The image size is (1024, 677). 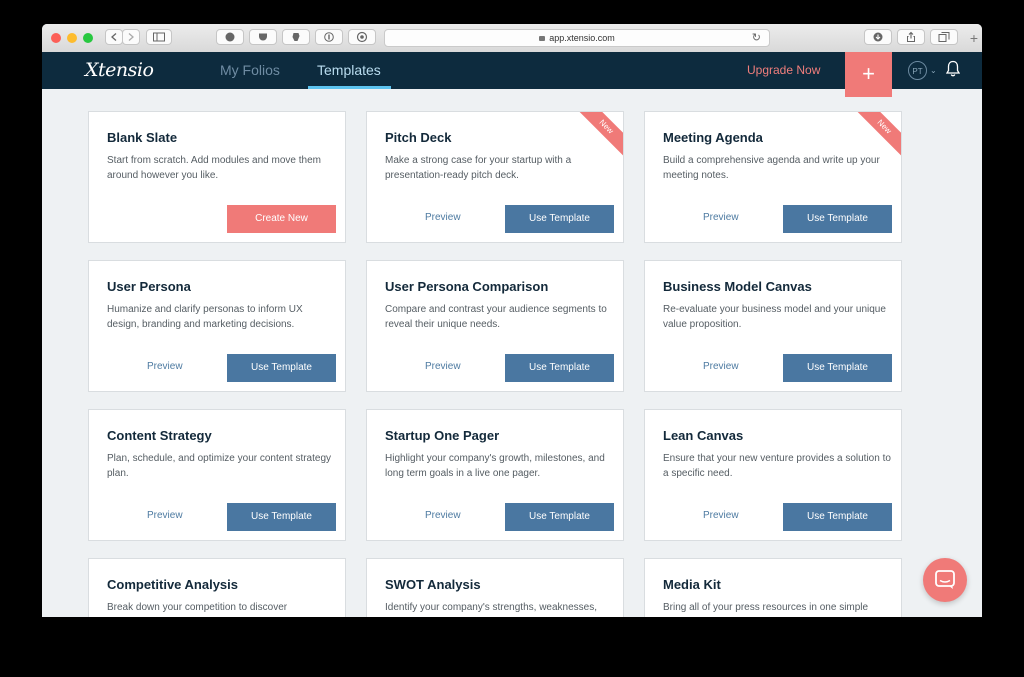 I want to click on sidebar-toggle-button, so click(x=159, y=37).